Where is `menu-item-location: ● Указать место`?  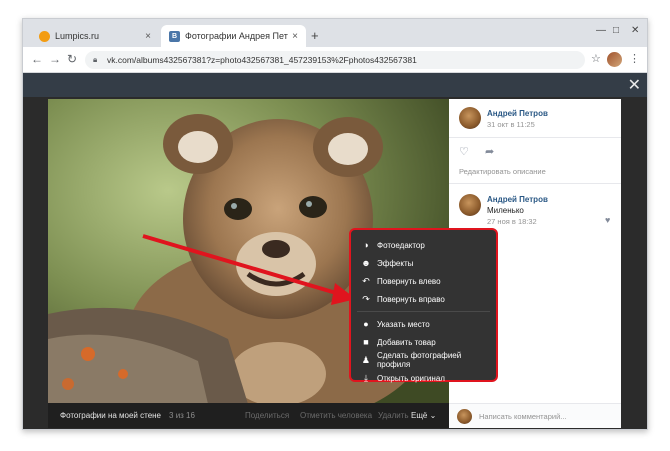 menu-item-location: ● Указать место is located at coordinates (423, 324).